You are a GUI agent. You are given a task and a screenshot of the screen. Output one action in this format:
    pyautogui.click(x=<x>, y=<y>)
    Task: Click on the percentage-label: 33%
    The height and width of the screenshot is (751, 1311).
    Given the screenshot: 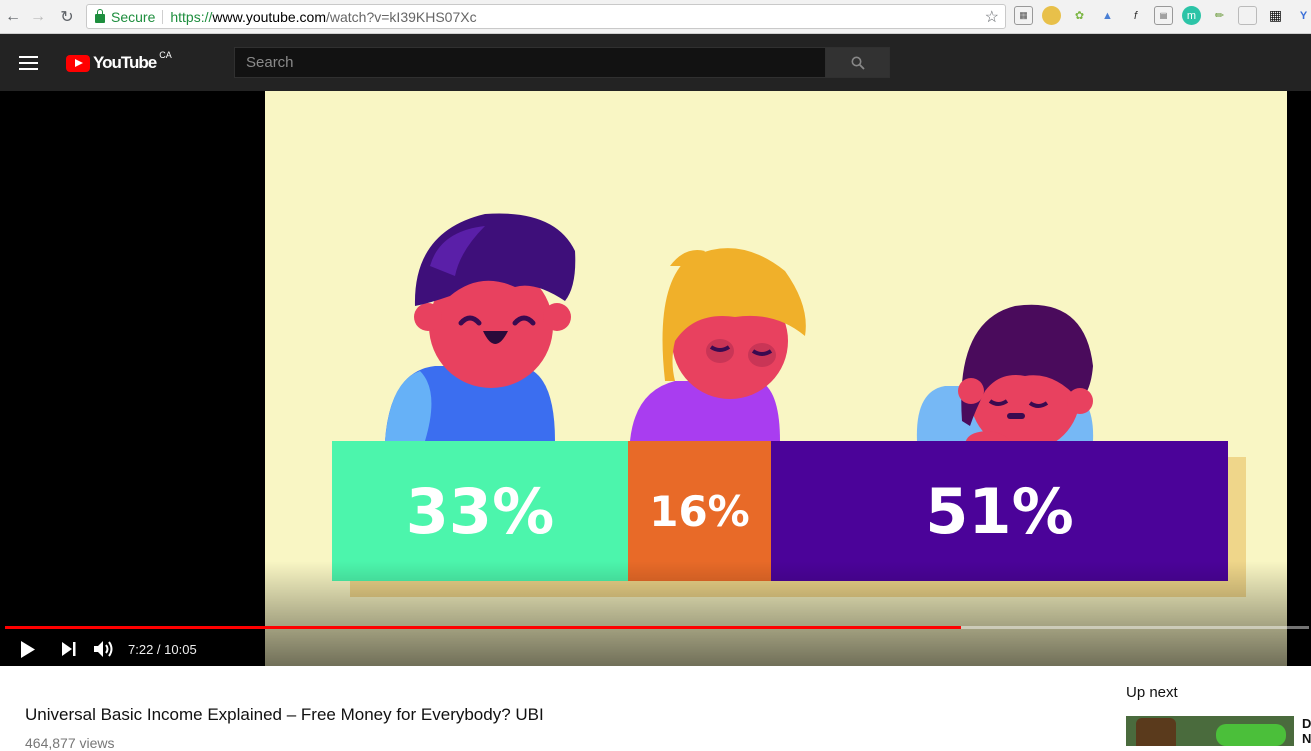 What is the action you would take?
    pyautogui.click(x=480, y=511)
    